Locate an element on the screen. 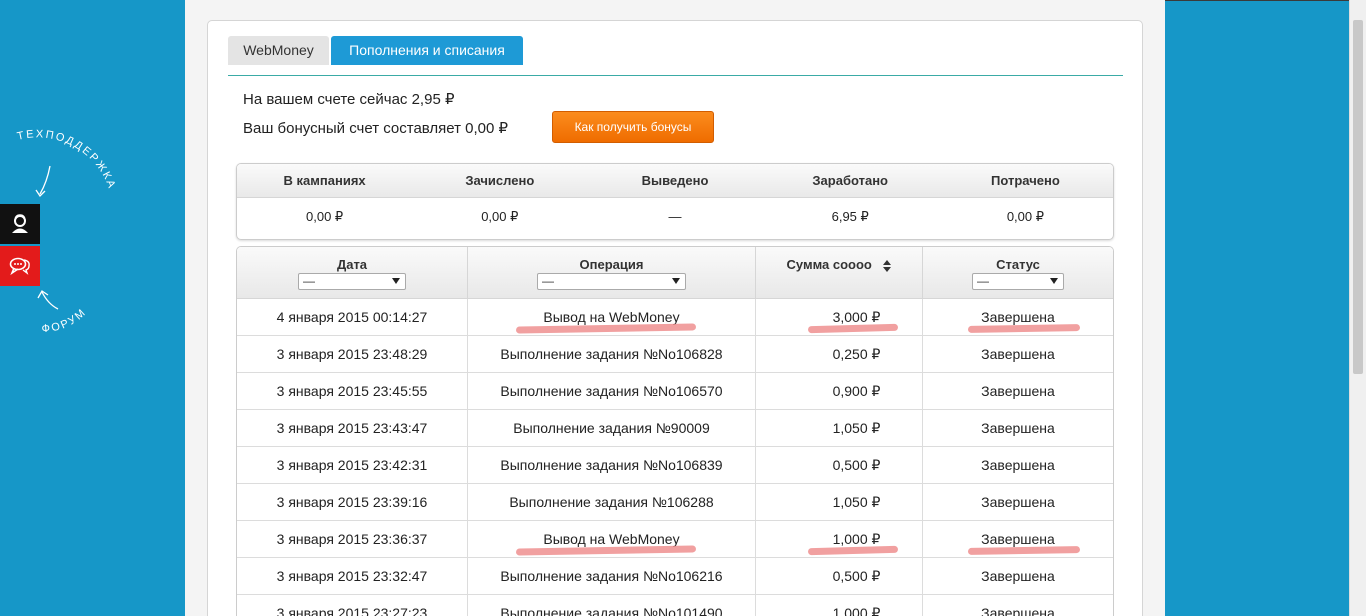 The image size is (1366, 616). row-date: 3 января 2015 23:32:47 is located at coordinates (352, 576).